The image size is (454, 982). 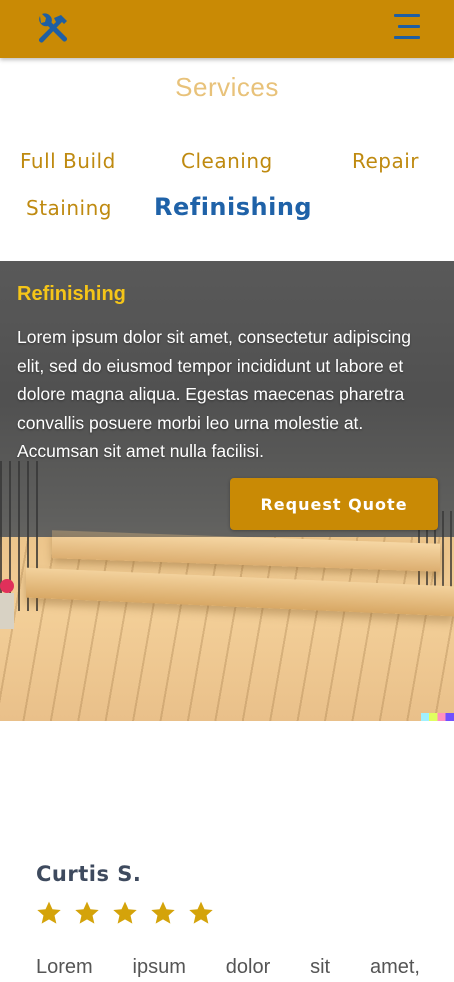 I want to click on tab-cleaning: Cleaning, so click(x=227, y=161).